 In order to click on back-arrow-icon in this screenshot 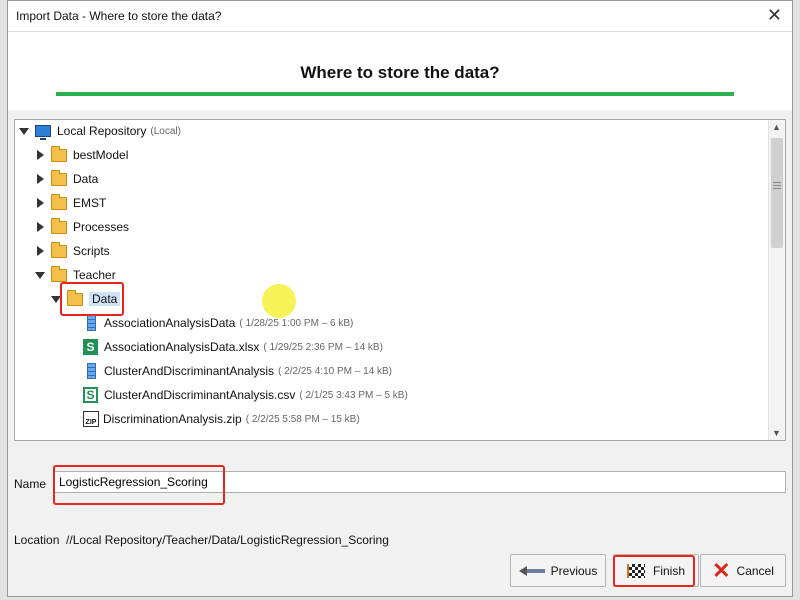, I will do `click(531, 570)`.